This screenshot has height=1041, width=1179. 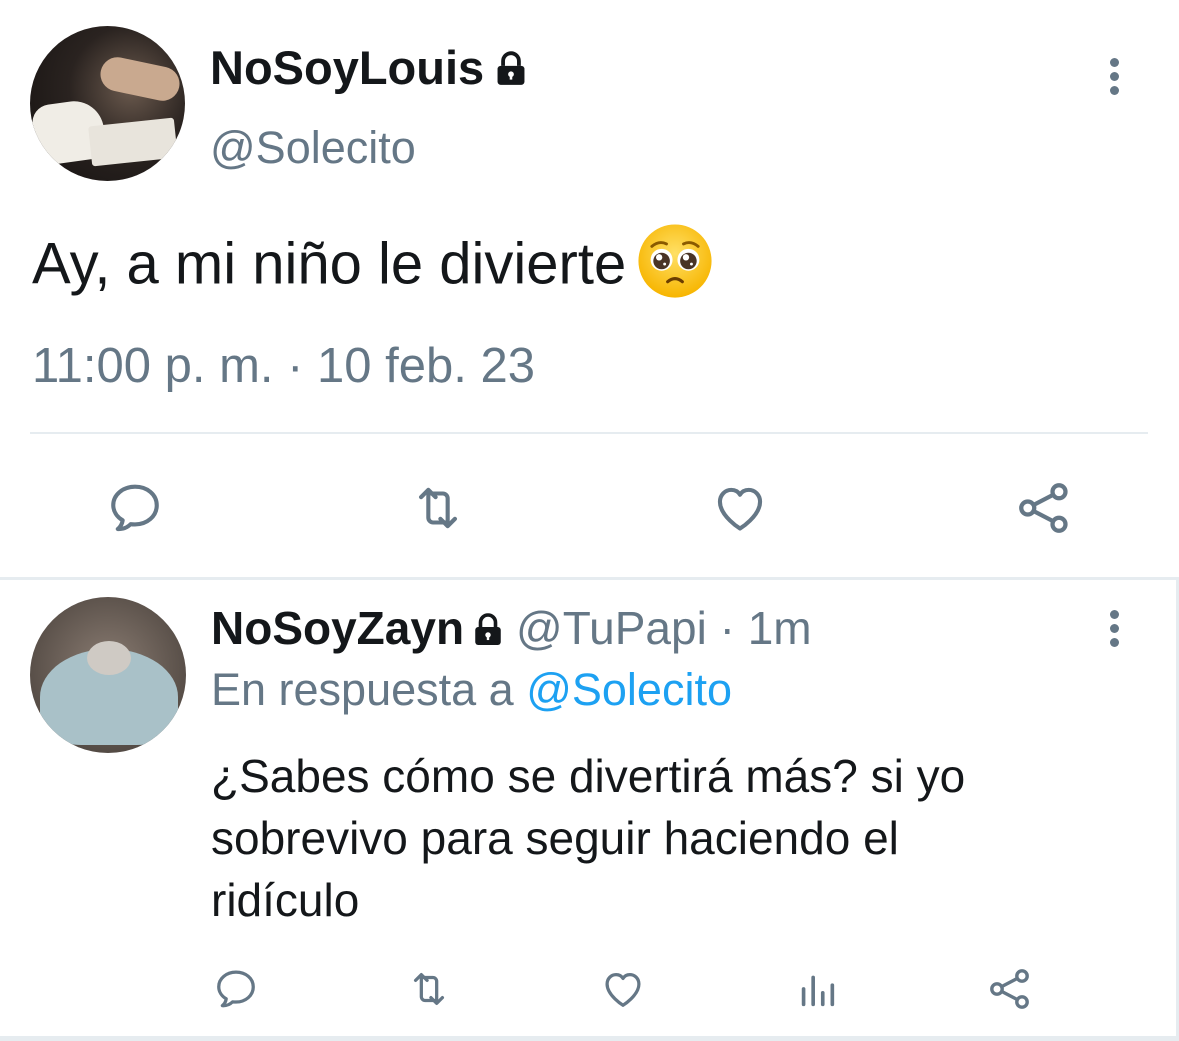 What do you see at coordinates (283, 366) in the screenshot?
I see `main-timestamp: 11:00 p. m. · 10 feb. 23` at bounding box center [283, 366].